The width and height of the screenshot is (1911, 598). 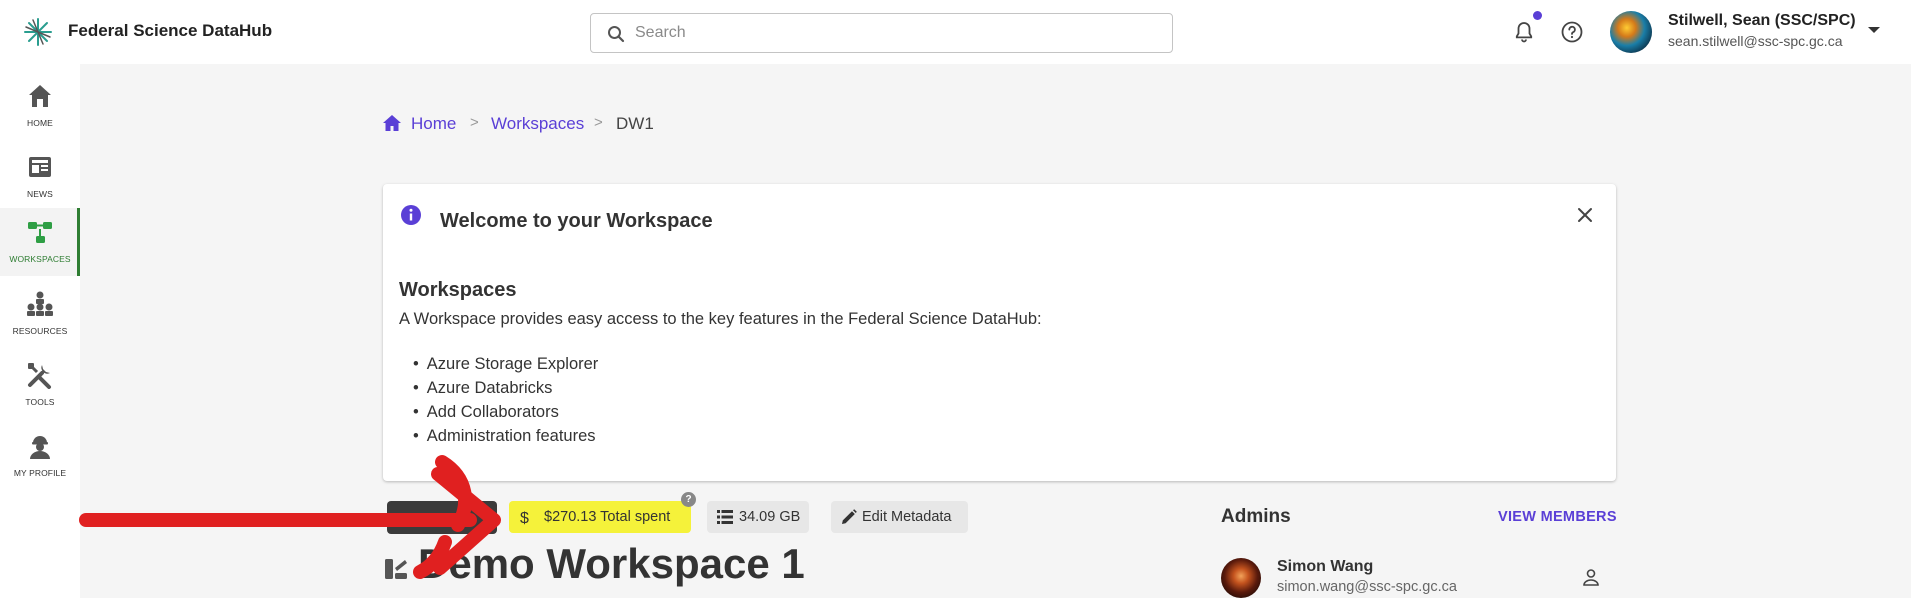 What do you see at coordinates (1572, 32) in the screenshot?
I see `help-icon` at bounding box center [1572, 32].